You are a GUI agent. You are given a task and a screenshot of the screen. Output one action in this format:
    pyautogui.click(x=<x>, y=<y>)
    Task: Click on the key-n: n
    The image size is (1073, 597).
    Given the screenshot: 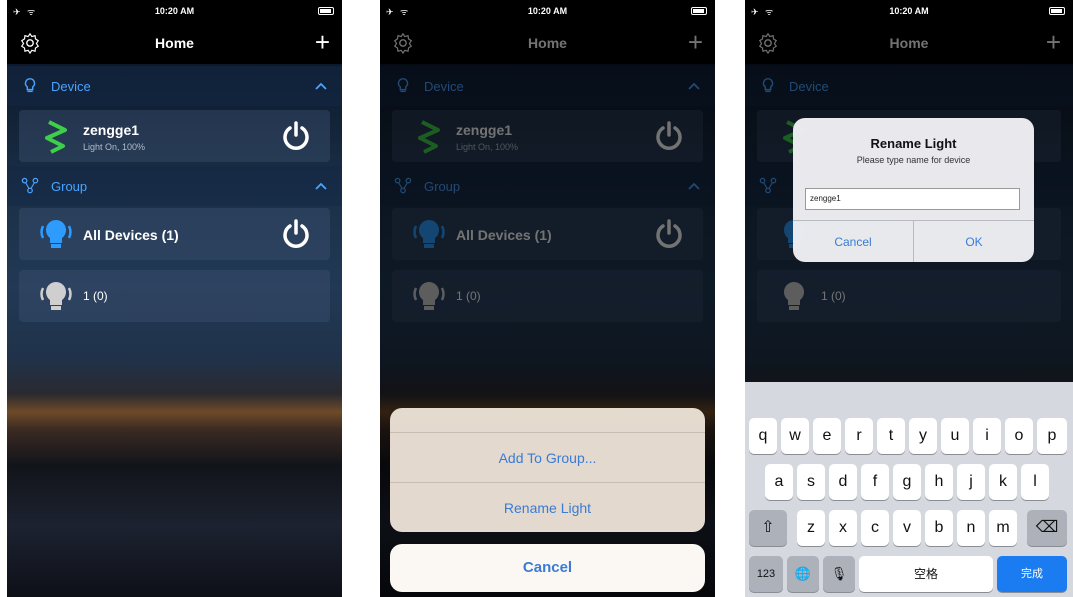 What is the action you would take?
    pyautogui.click(x=971, y=528)
    